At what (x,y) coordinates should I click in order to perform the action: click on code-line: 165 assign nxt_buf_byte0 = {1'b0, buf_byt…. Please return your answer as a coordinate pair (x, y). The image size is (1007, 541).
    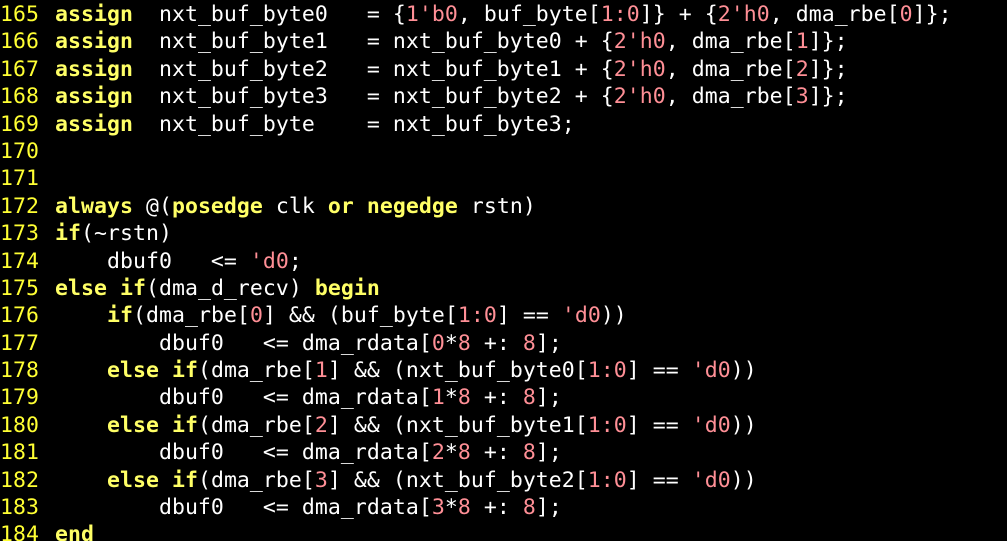
    Looking at the image, I should click on (503, 14).